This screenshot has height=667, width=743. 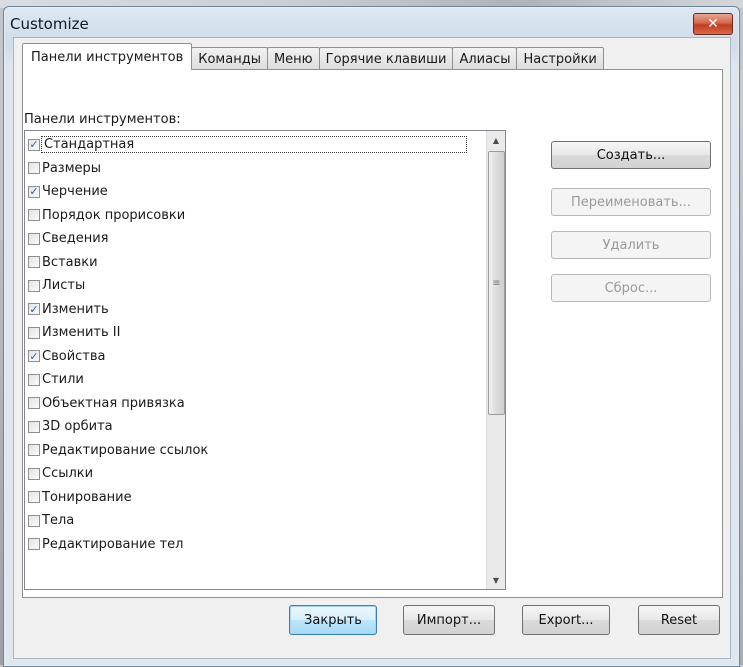 I want to click on scroll-up-arrow-icon: ▲, so click(x=496, y=140).